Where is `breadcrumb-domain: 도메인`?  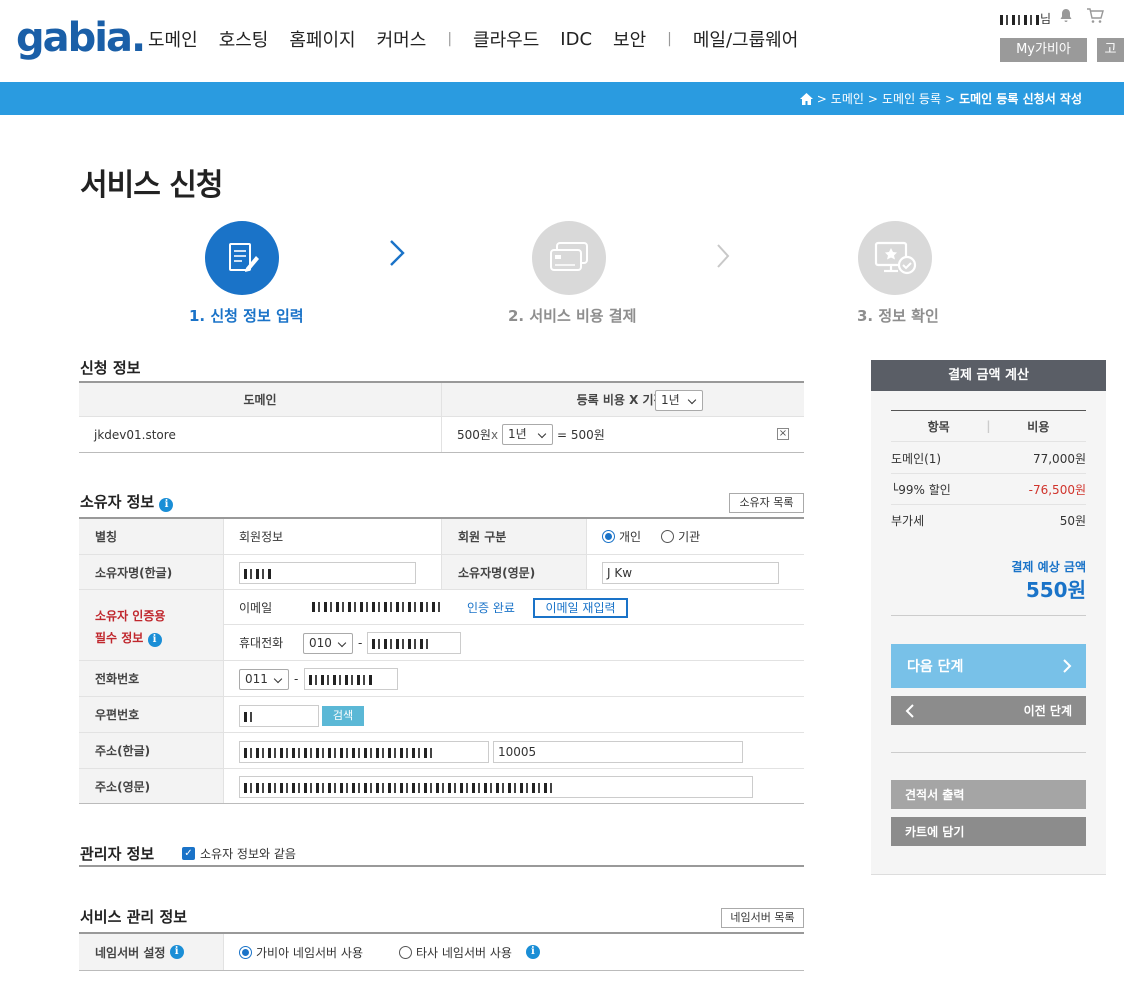
breadcrumb-domain: 도메인 is located at coordinates (847, 98).